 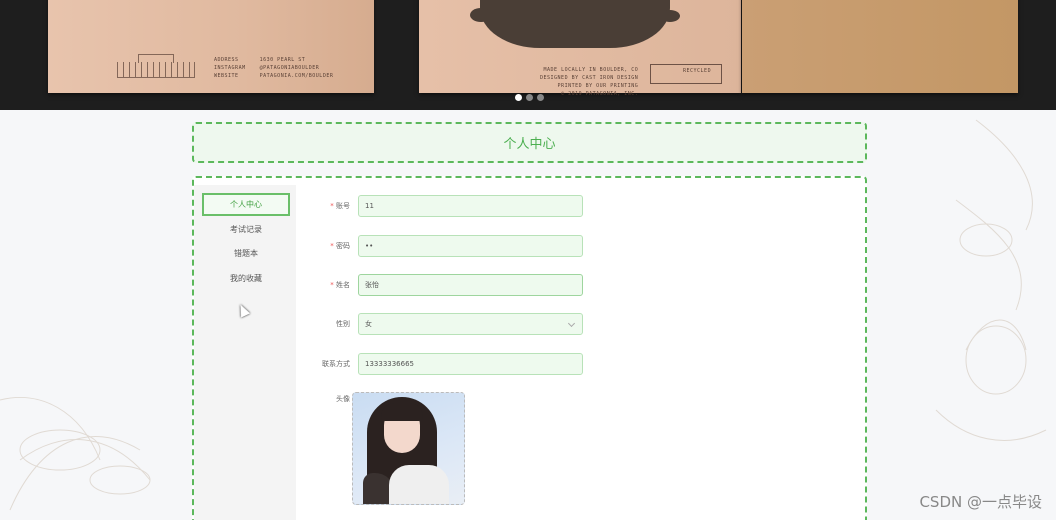 I want to click on floral-decoration-left, so click(x=75, y=454).